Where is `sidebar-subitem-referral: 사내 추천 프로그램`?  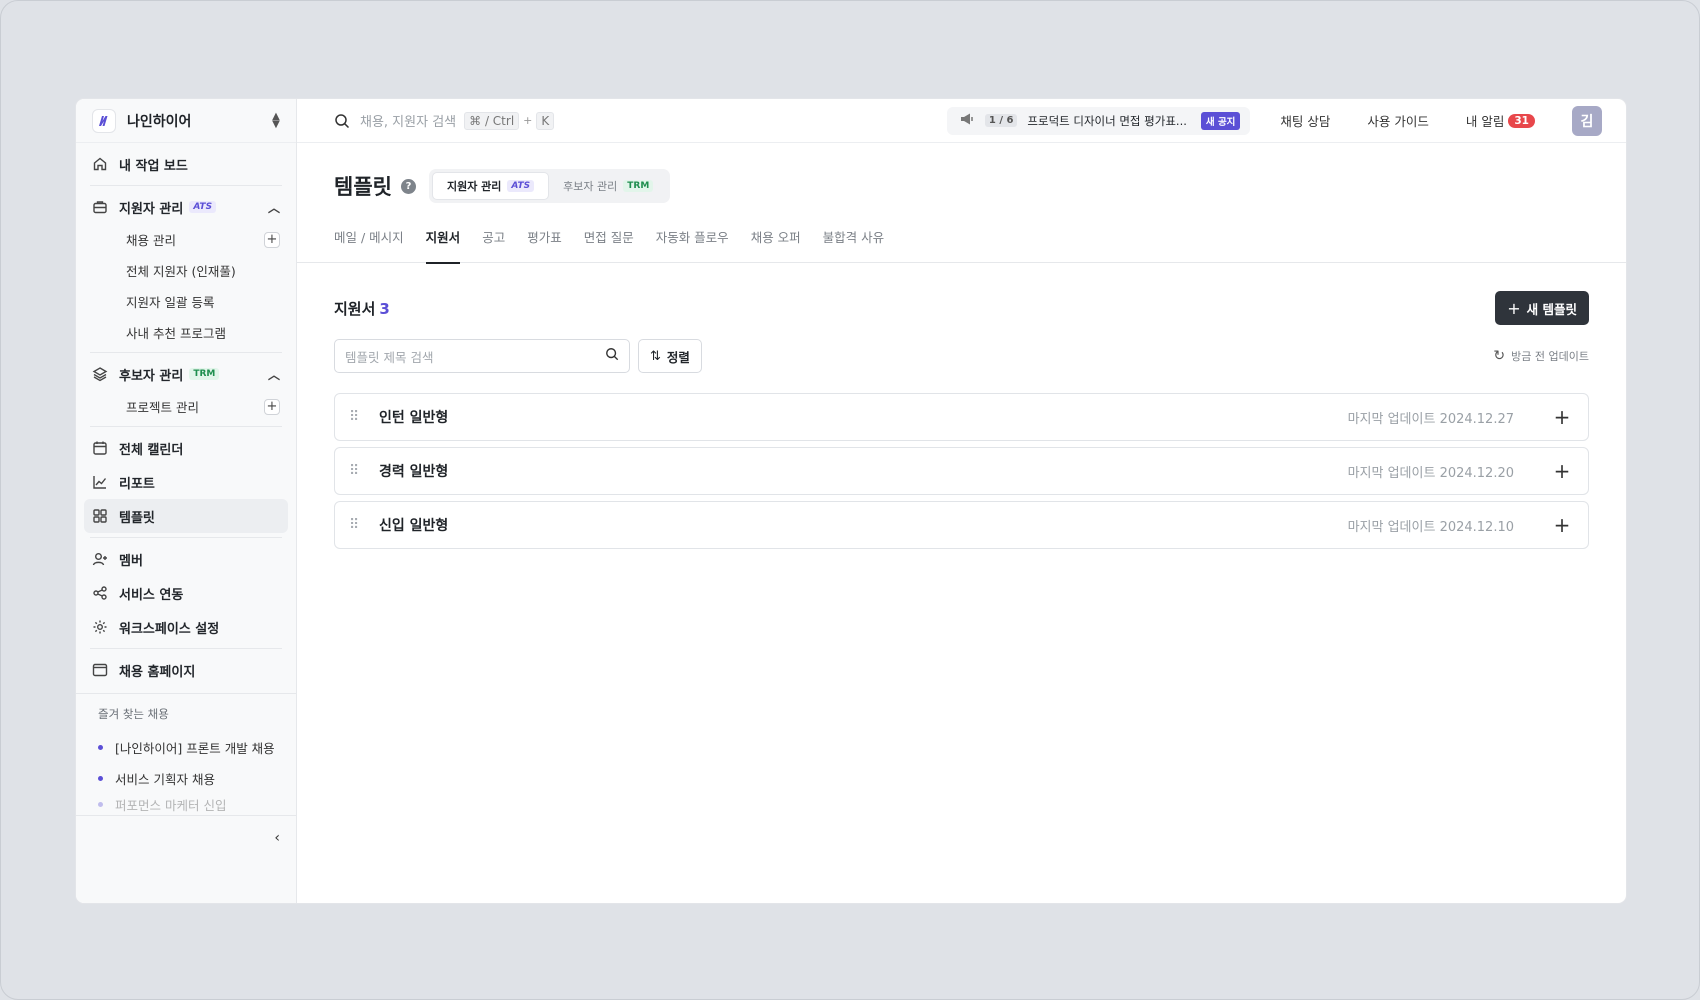
sidebar-subitem-referral: 사내 추천 프로그램 is located at coordinates (186, 332).